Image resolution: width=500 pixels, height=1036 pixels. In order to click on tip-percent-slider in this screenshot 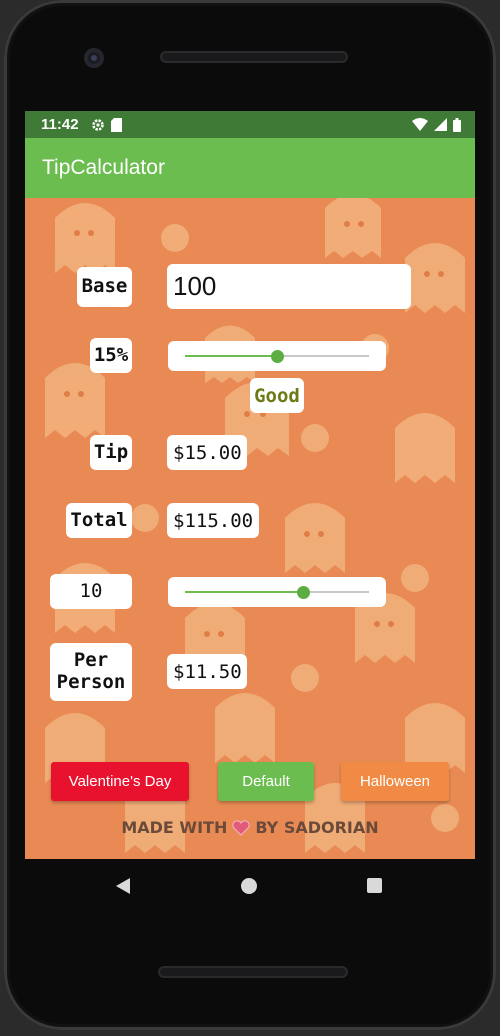, I will do `click(277, 356)`.